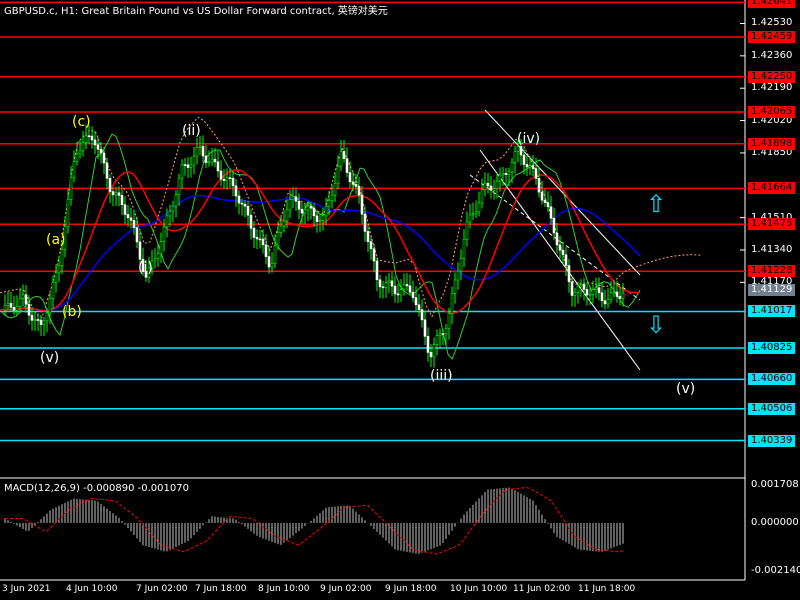 This screenshot has width=800, height=600. What do you see at coordinates (346, 589) in the screenshot?
I see `time-axis-label: 9 Jun 02:00` at bounding box center [346, 589].